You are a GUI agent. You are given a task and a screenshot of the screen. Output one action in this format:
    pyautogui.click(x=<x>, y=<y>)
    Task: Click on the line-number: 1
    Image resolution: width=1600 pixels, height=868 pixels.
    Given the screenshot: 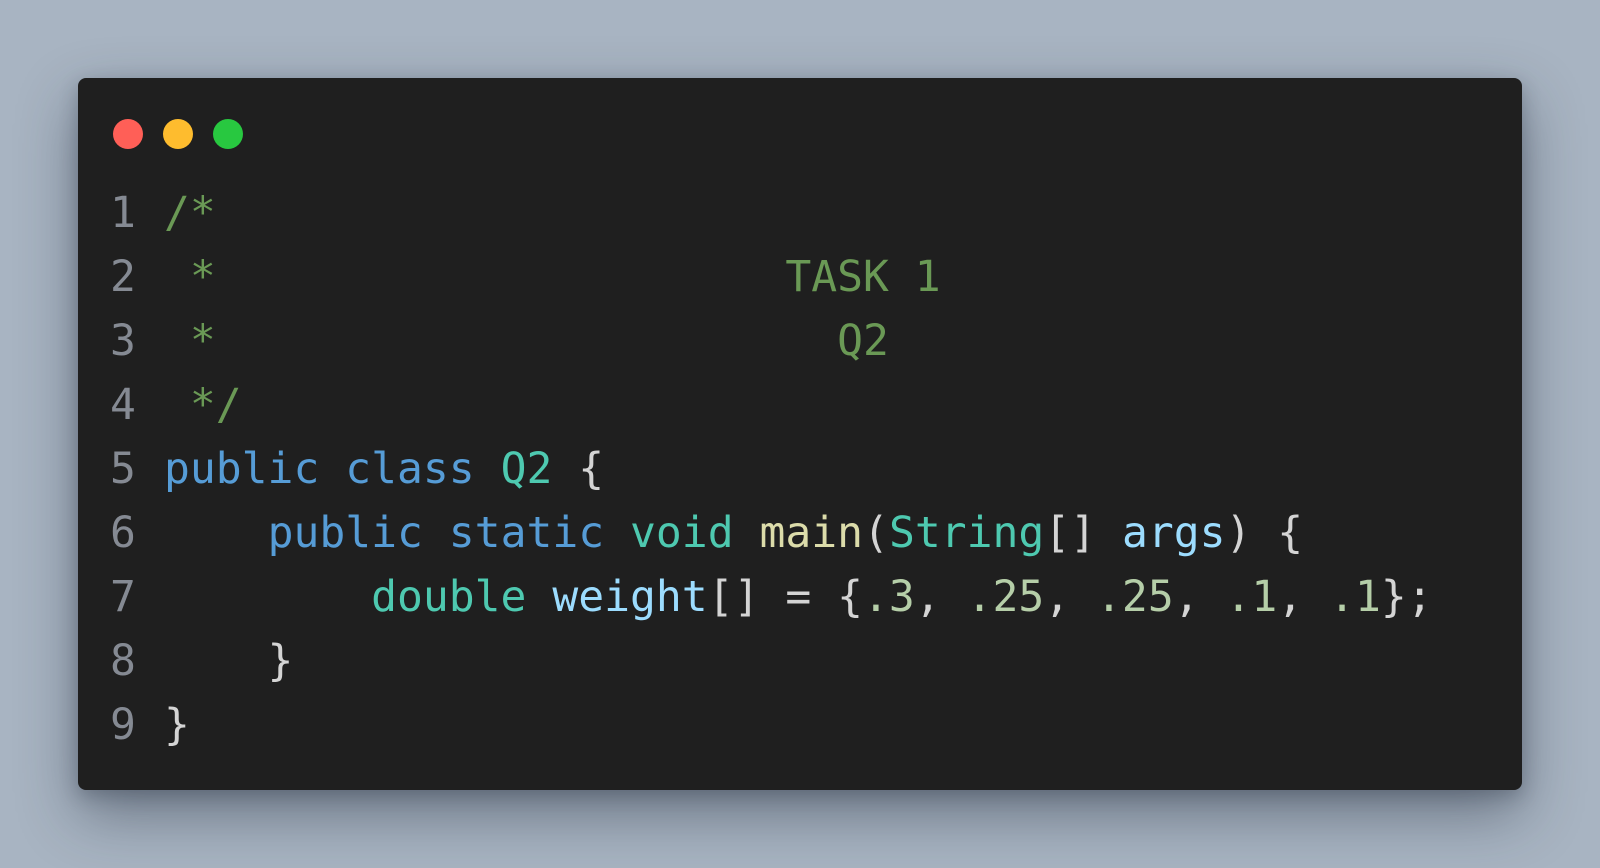 What is the action you would take?
    pyautogui.click(x=123, y=213)
    